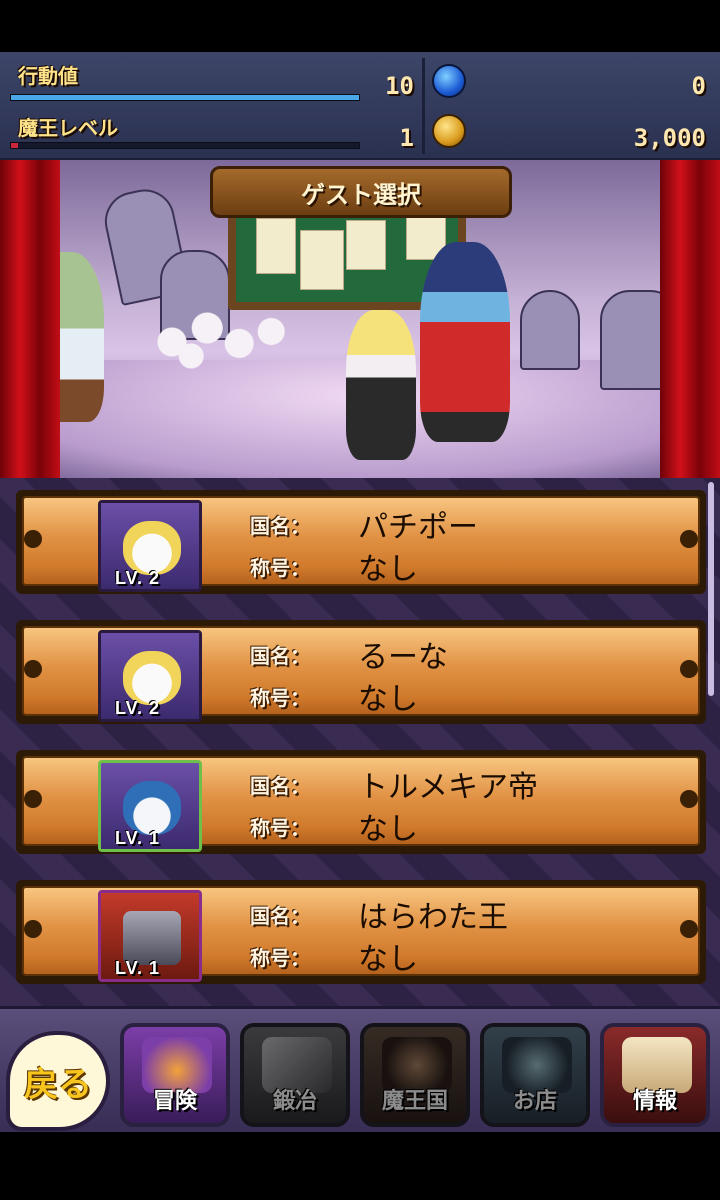 This screenshot has height=1200, width=720. Describe the element at coordinates (30, 319) in the screenshot. I see `curtain-left` at that location.